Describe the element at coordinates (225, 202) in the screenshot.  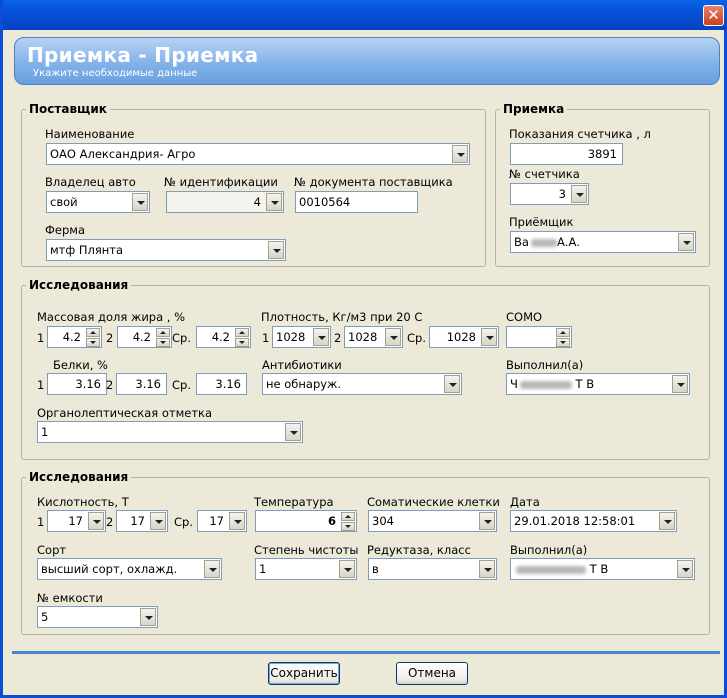
I see `id-combo: 4` at that location.